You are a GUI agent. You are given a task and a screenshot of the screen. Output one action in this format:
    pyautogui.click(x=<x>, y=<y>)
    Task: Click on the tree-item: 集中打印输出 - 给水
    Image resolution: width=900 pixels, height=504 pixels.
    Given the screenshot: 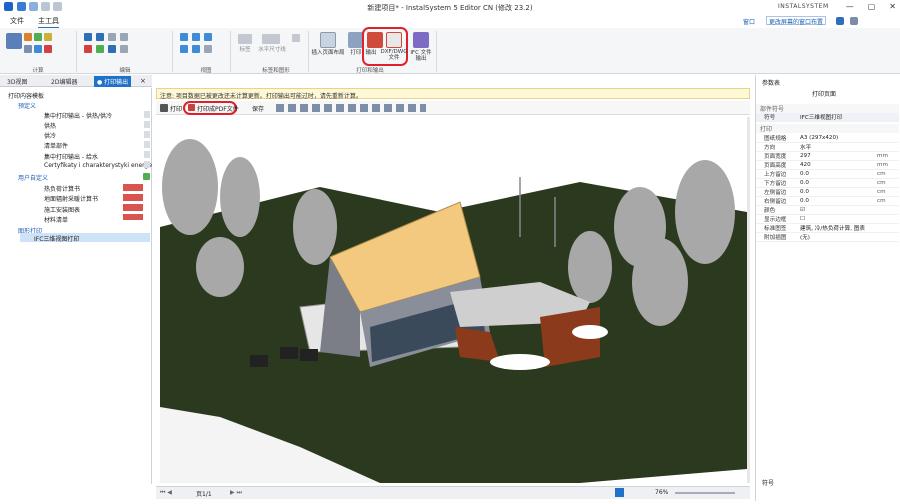 What is the action you would take?
    pyautogui.click(x=71, y=156)
    